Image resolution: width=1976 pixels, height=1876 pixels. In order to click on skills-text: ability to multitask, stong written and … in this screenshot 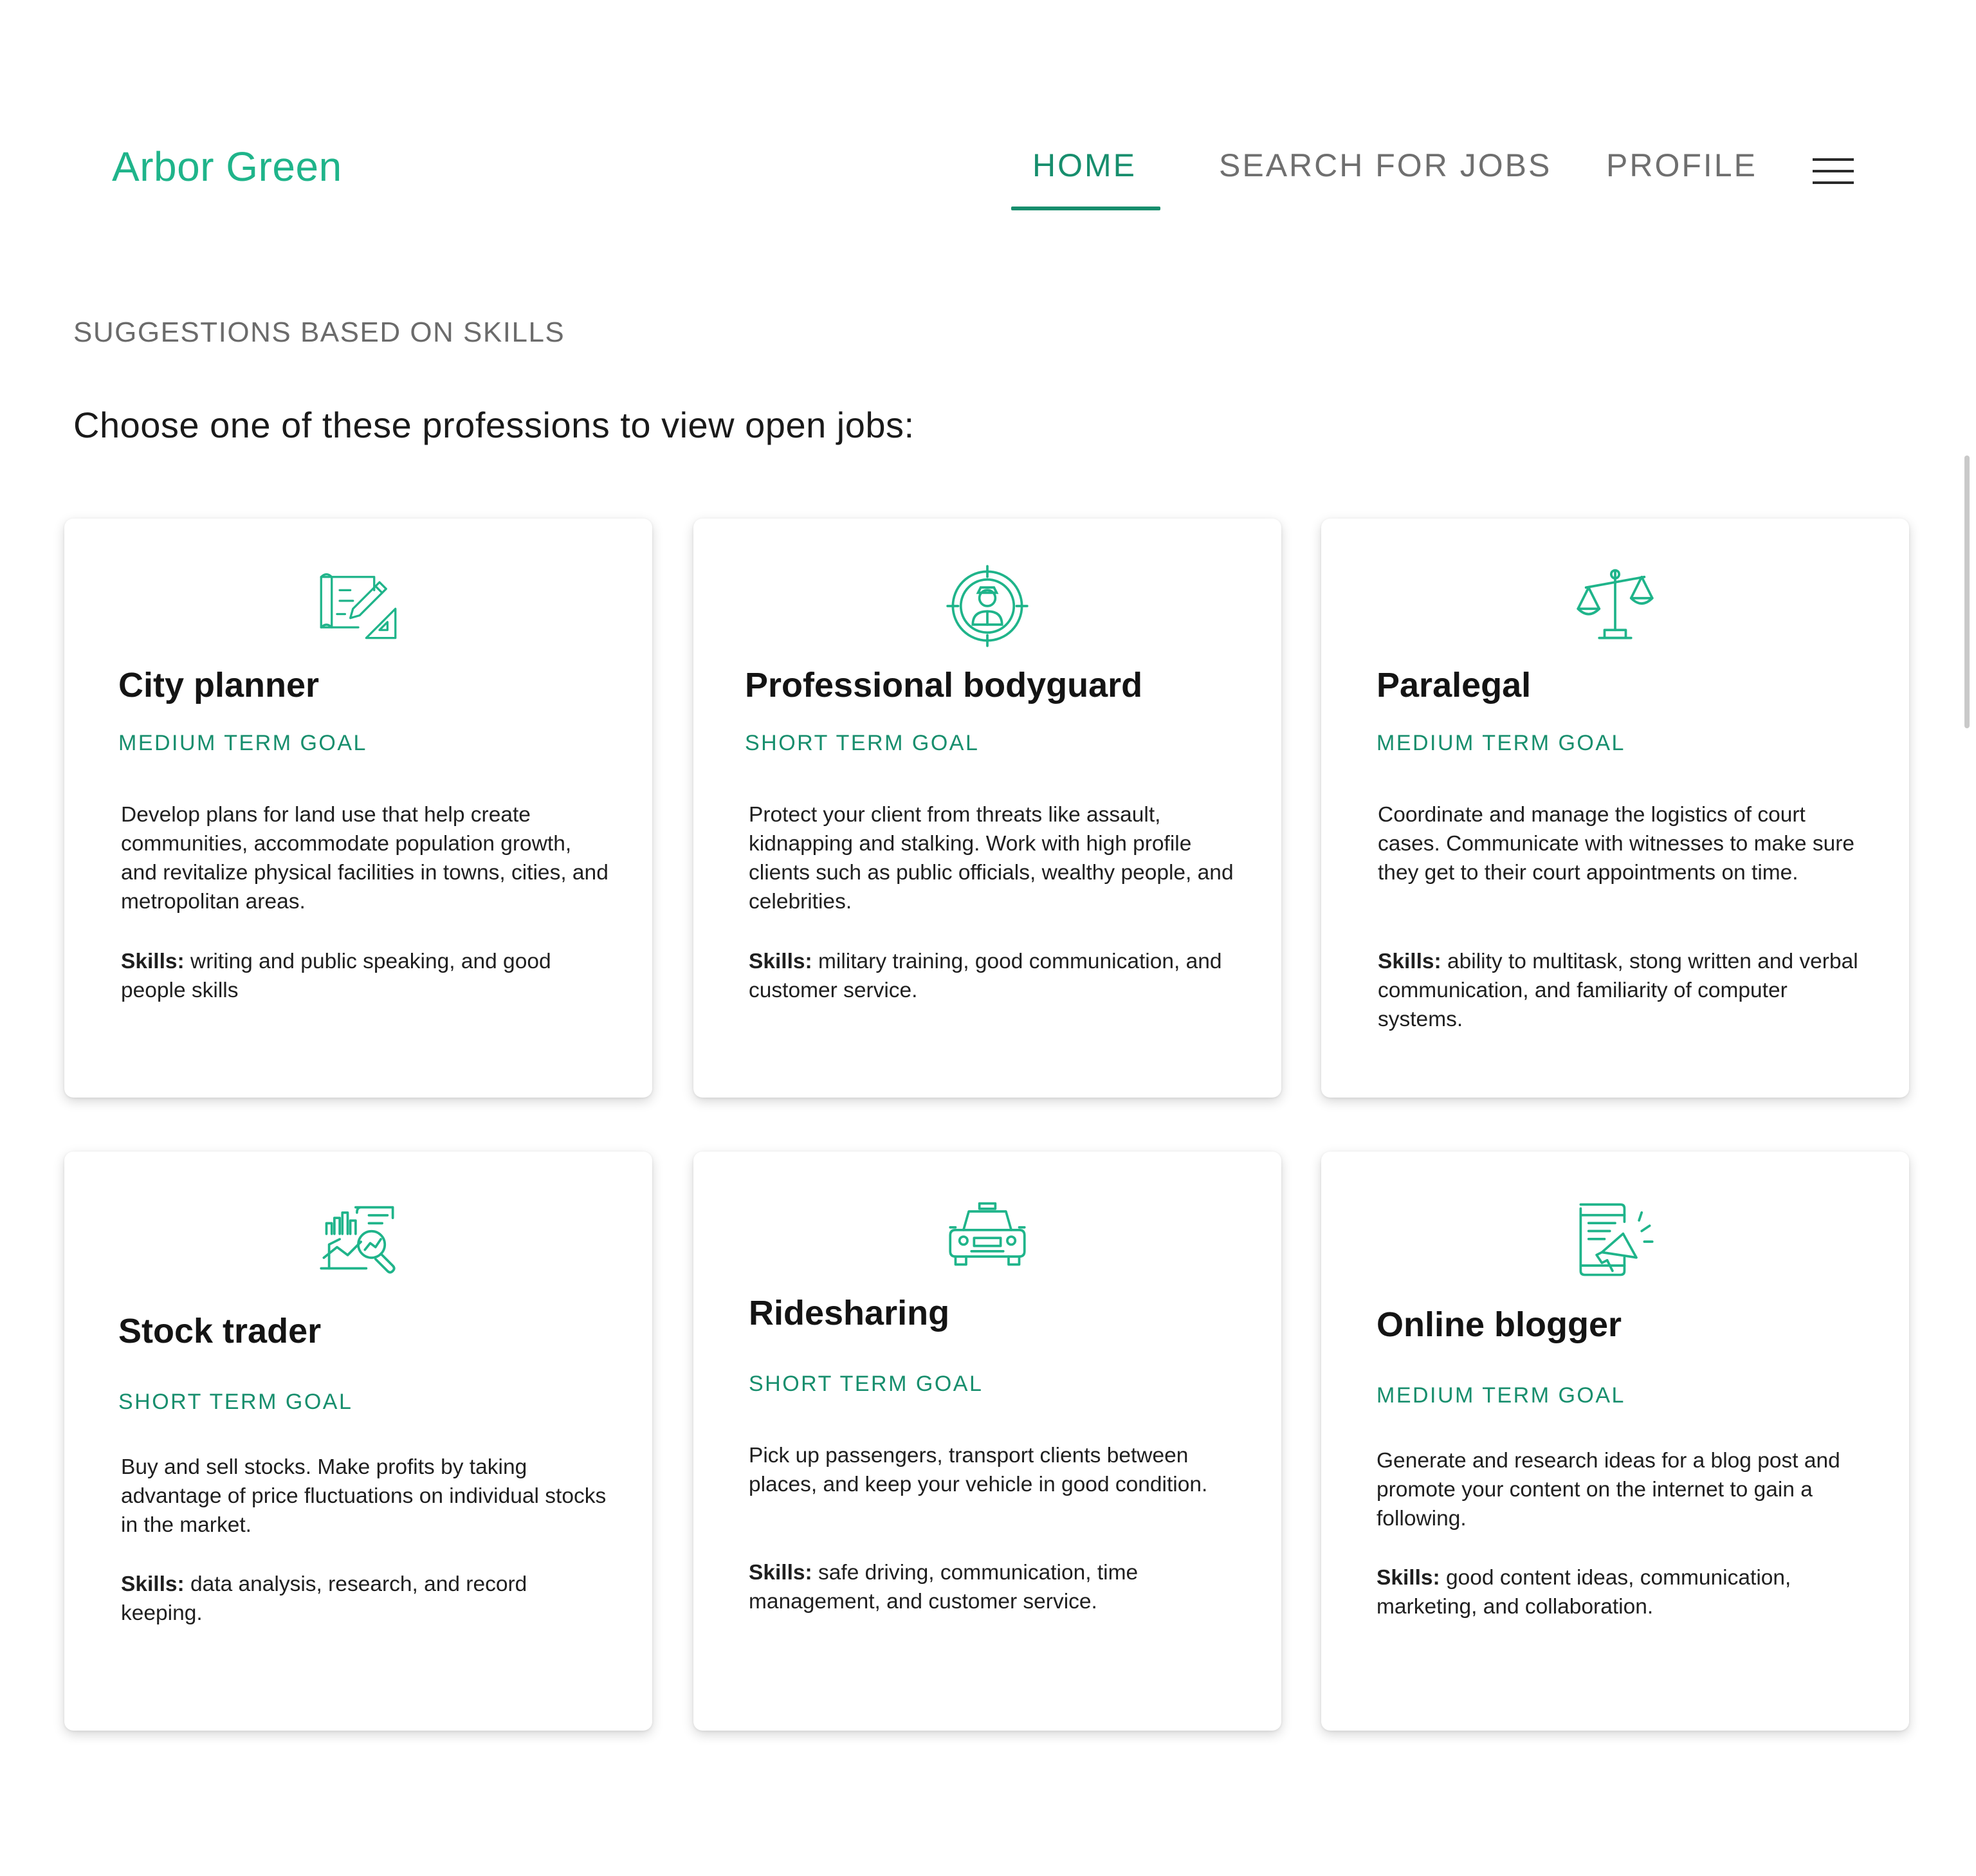, I will do `click(1618, 990)`.